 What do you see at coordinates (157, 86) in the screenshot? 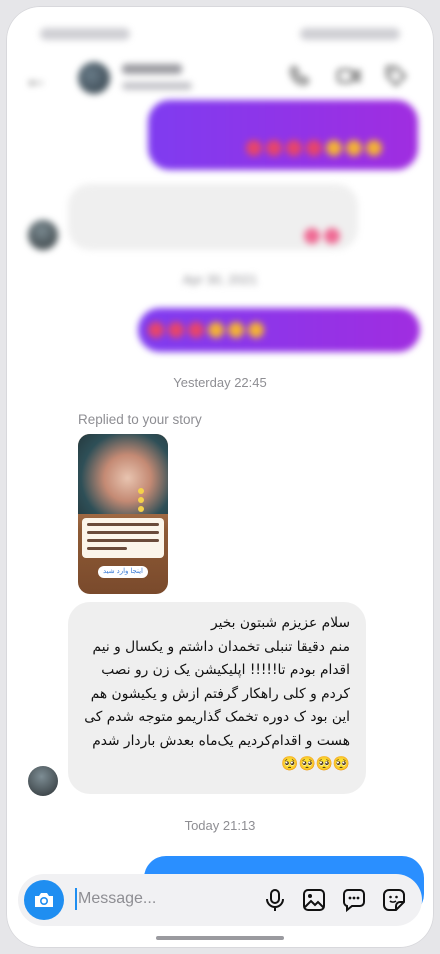
I see `contact-status` at bounding box center [157, 86].